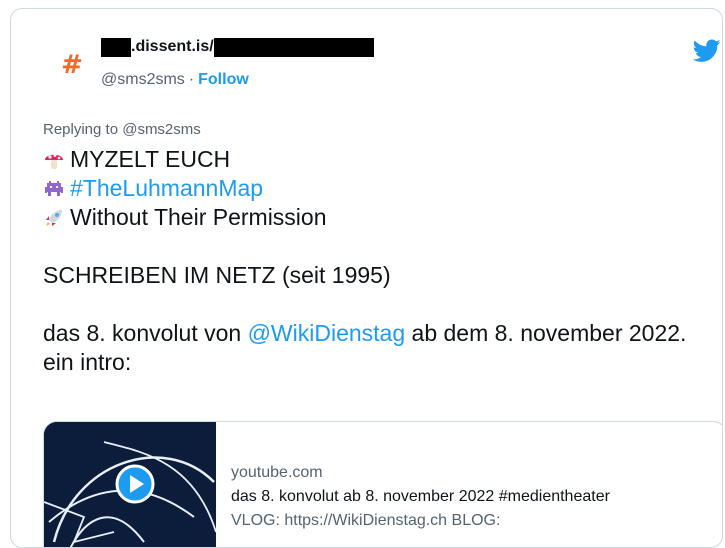  Describe the element at coordinates (382, 217) in the screenshot. I see `tweet-line: Without Their Permission` at that location.